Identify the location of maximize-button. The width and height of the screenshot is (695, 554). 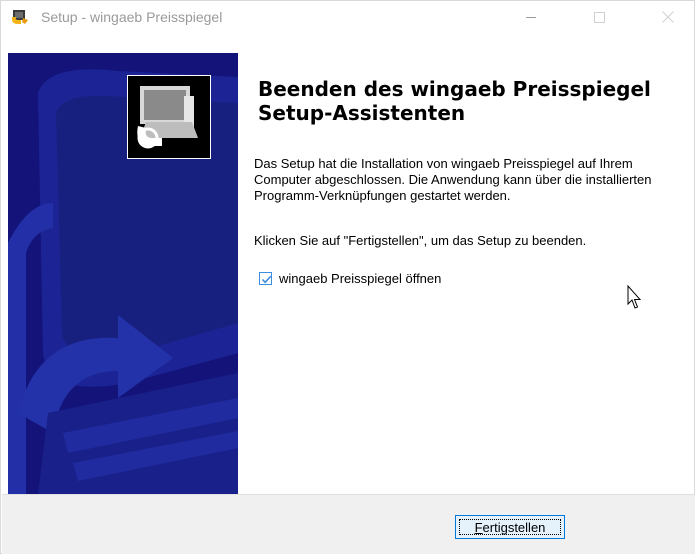
(601, 17).